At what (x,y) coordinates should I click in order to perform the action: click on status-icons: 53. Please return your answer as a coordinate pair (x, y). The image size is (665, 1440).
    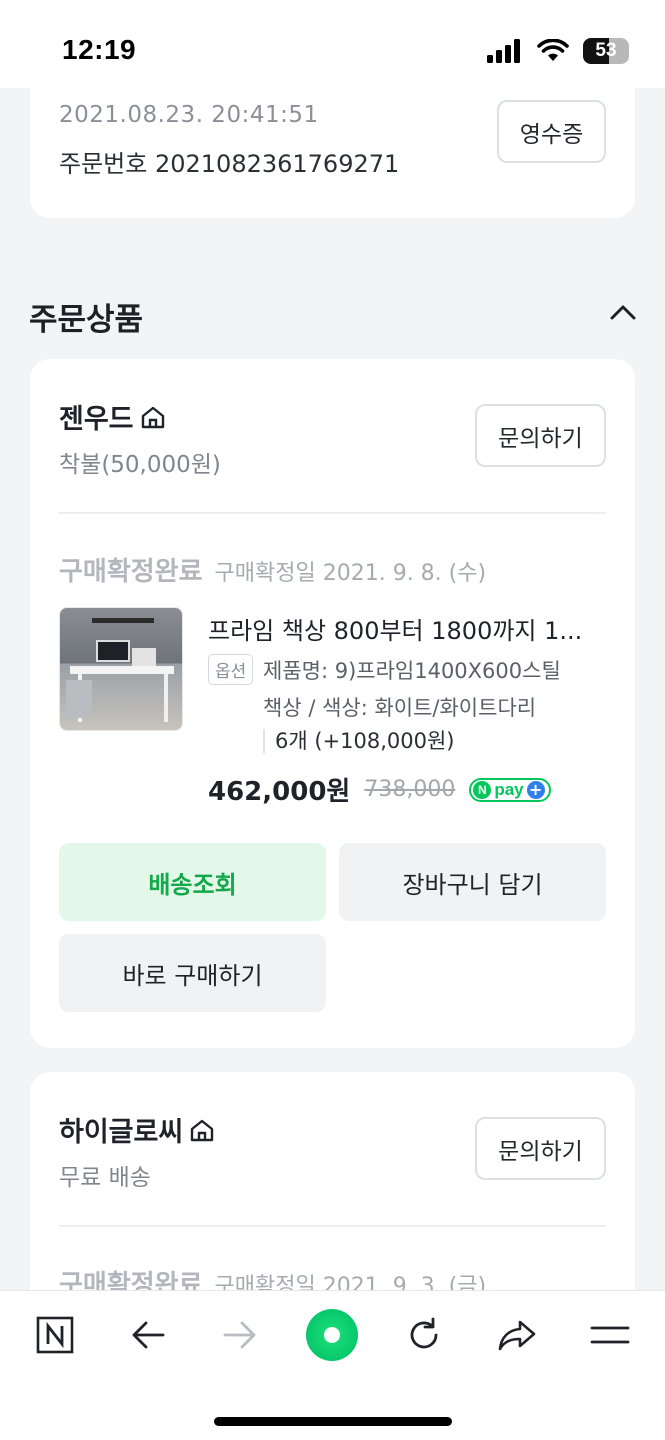
    Looking at the image, I should click on (558, 51).